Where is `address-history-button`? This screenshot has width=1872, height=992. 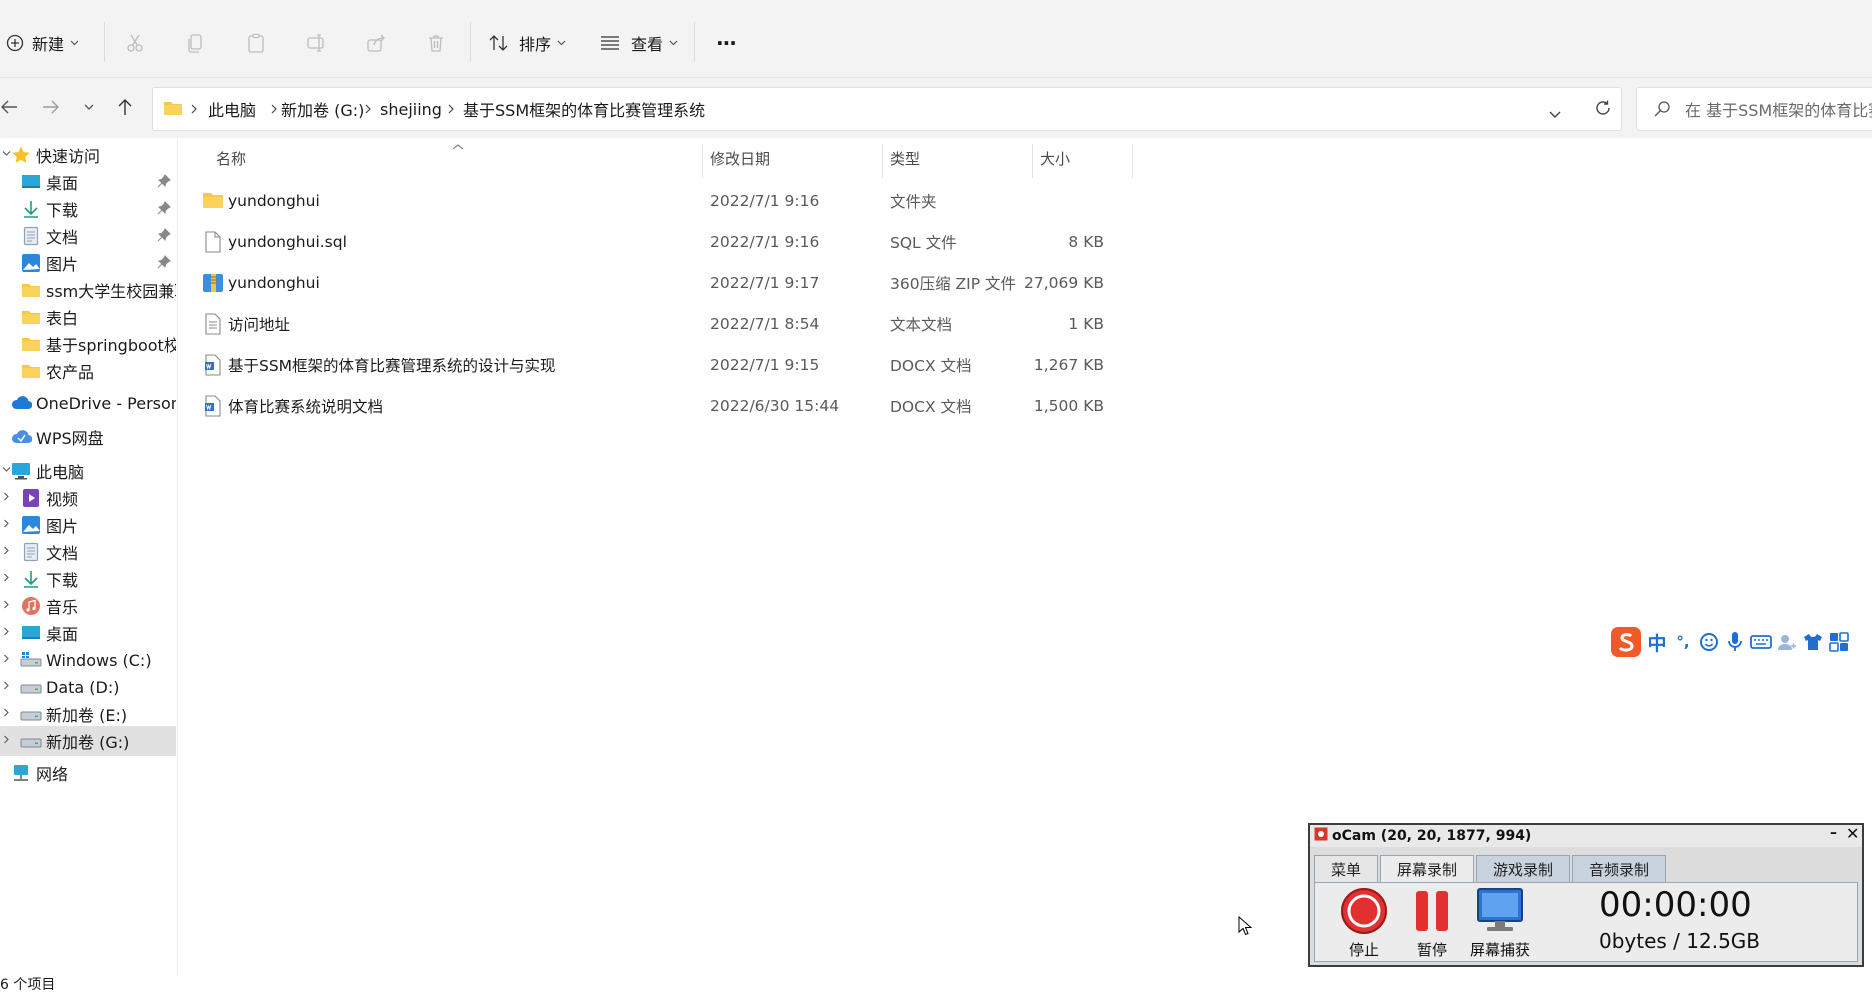 address-history-button is located at coordinates (1555, 113).